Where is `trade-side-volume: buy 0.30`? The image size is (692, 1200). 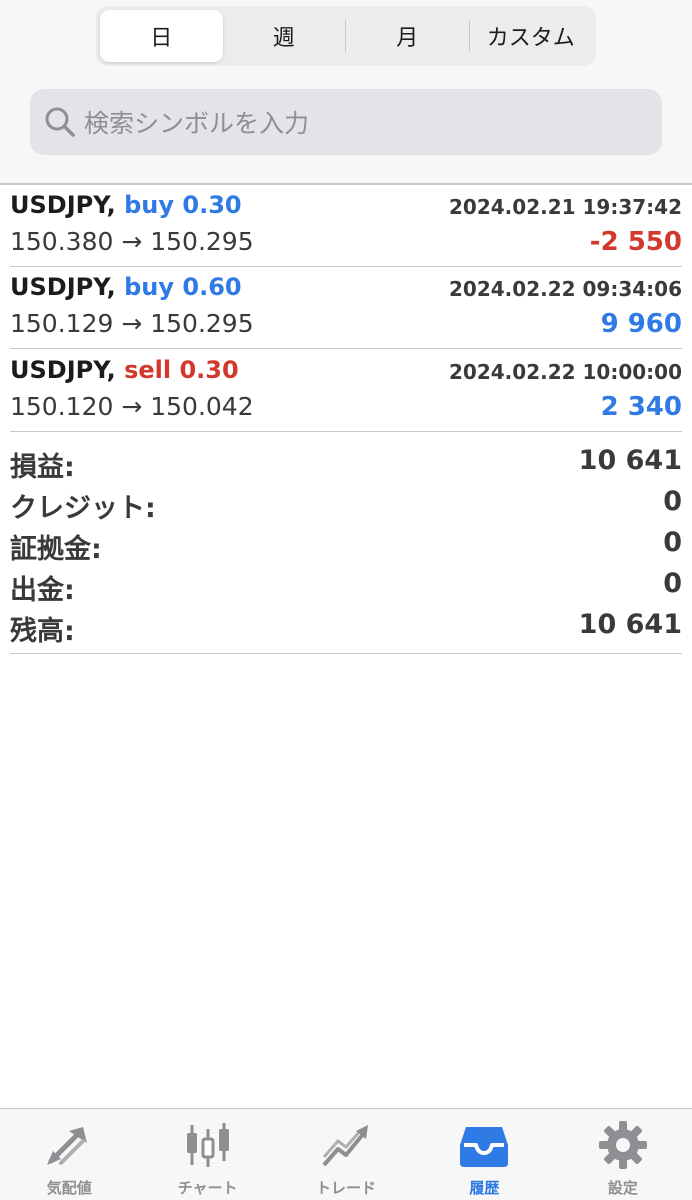 trade-side-volume: buy 0.30 is located at coordinates (183, 205).